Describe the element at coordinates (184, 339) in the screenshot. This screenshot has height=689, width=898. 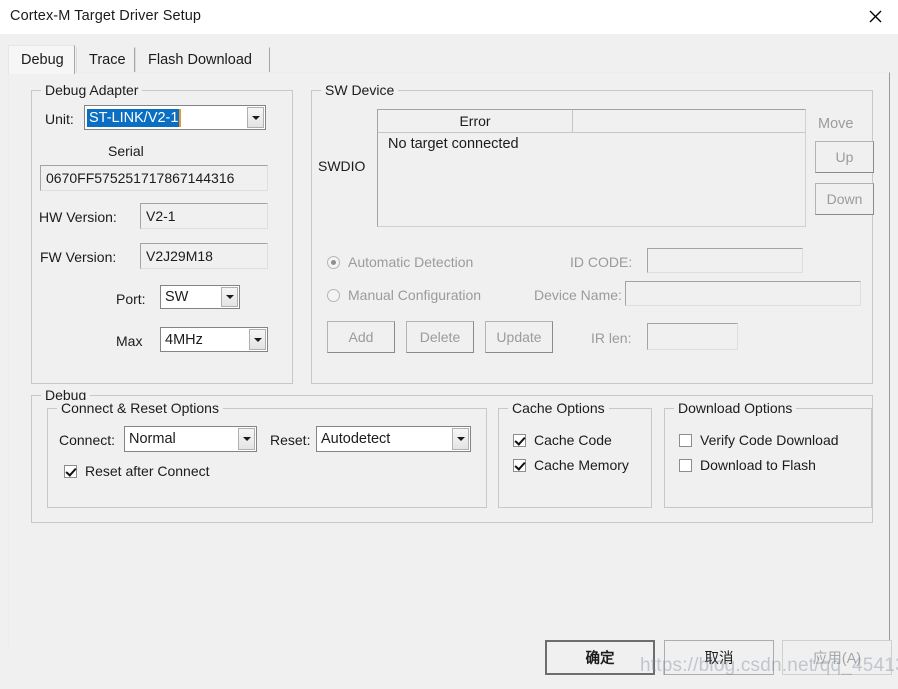
I see `max-combo-value: 4MHz` at that location.